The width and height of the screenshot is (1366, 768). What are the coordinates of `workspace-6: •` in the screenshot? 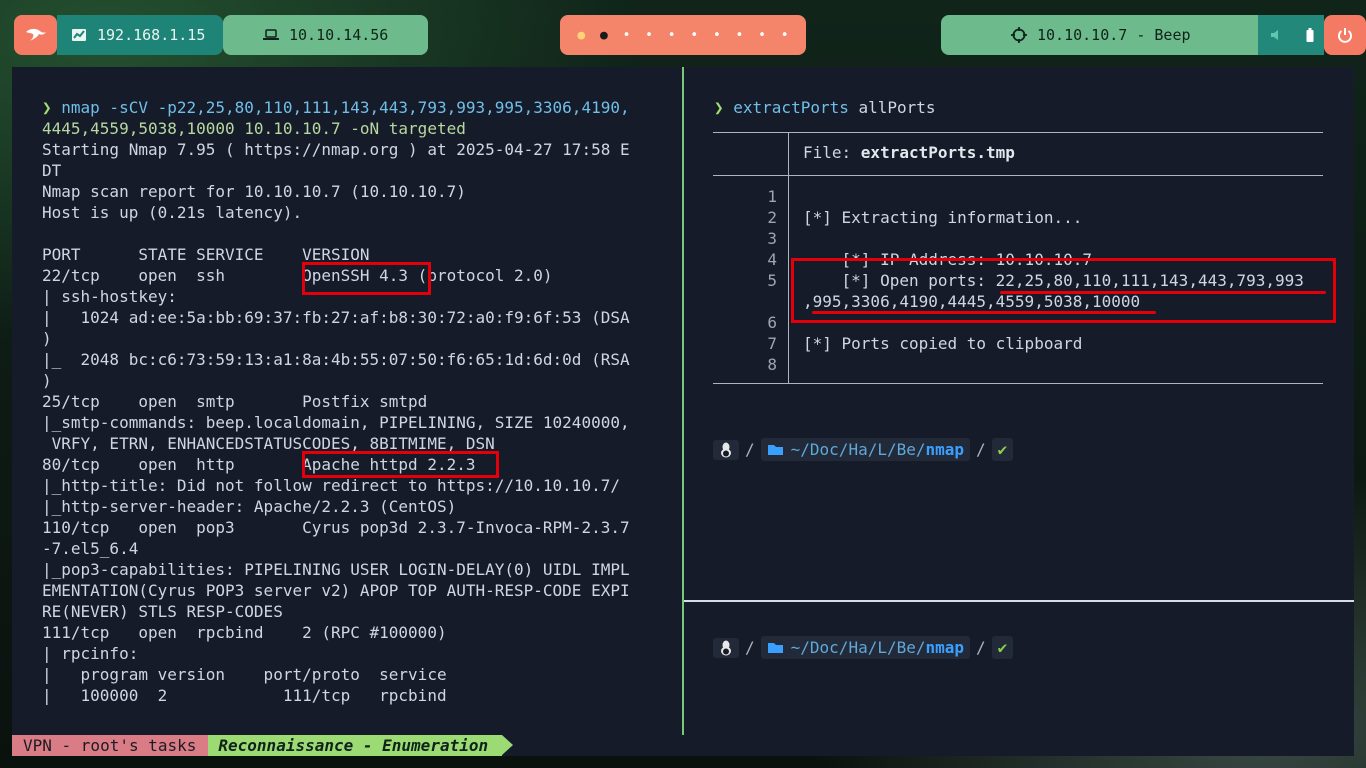 It's located at (694, 35).